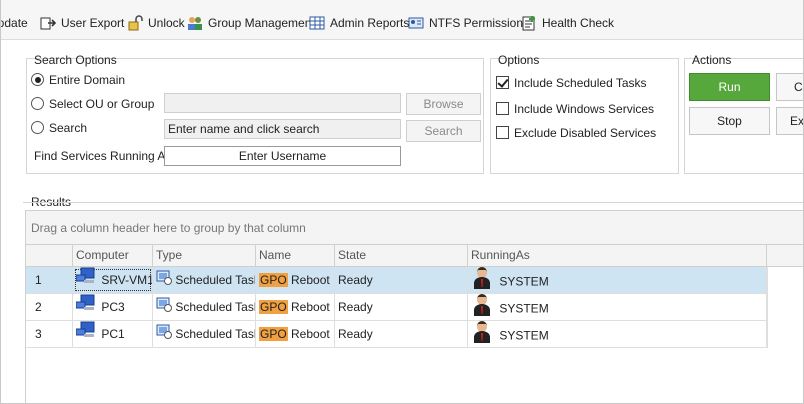 This screenshot has height=404, width=804. I want to click on include-scheduled-tasks-label: Include Scheduled Tasks, so click(580, 83).